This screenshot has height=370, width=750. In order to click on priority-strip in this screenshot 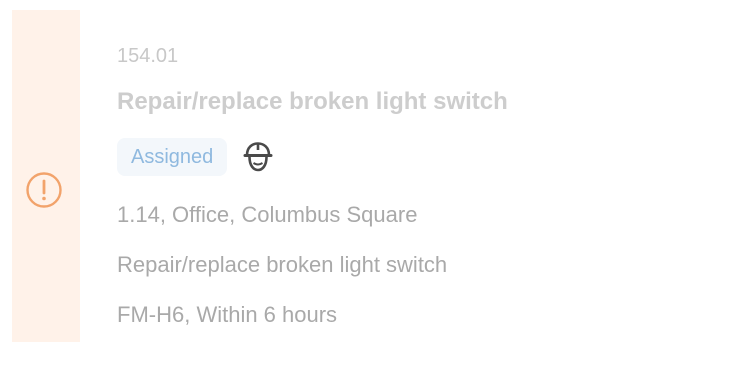, I will do `click(46, 176)`.